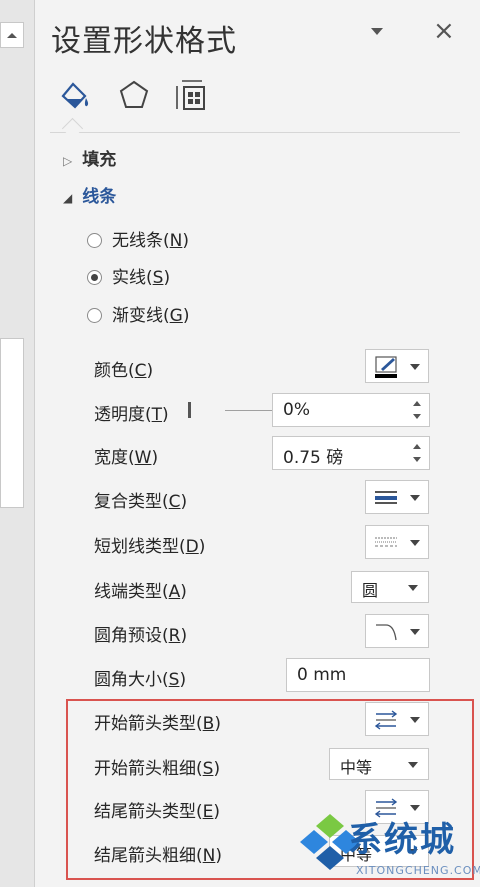  I want to click on color-label: 颜色(C), so click(124, 371).